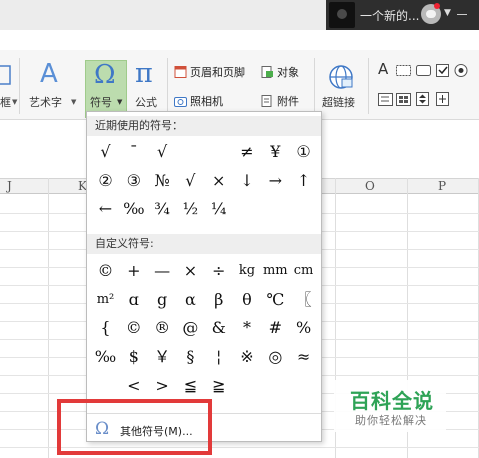  Describe the element at coordinates (342, 15) in the screenshot. I see `avatar` at that location.